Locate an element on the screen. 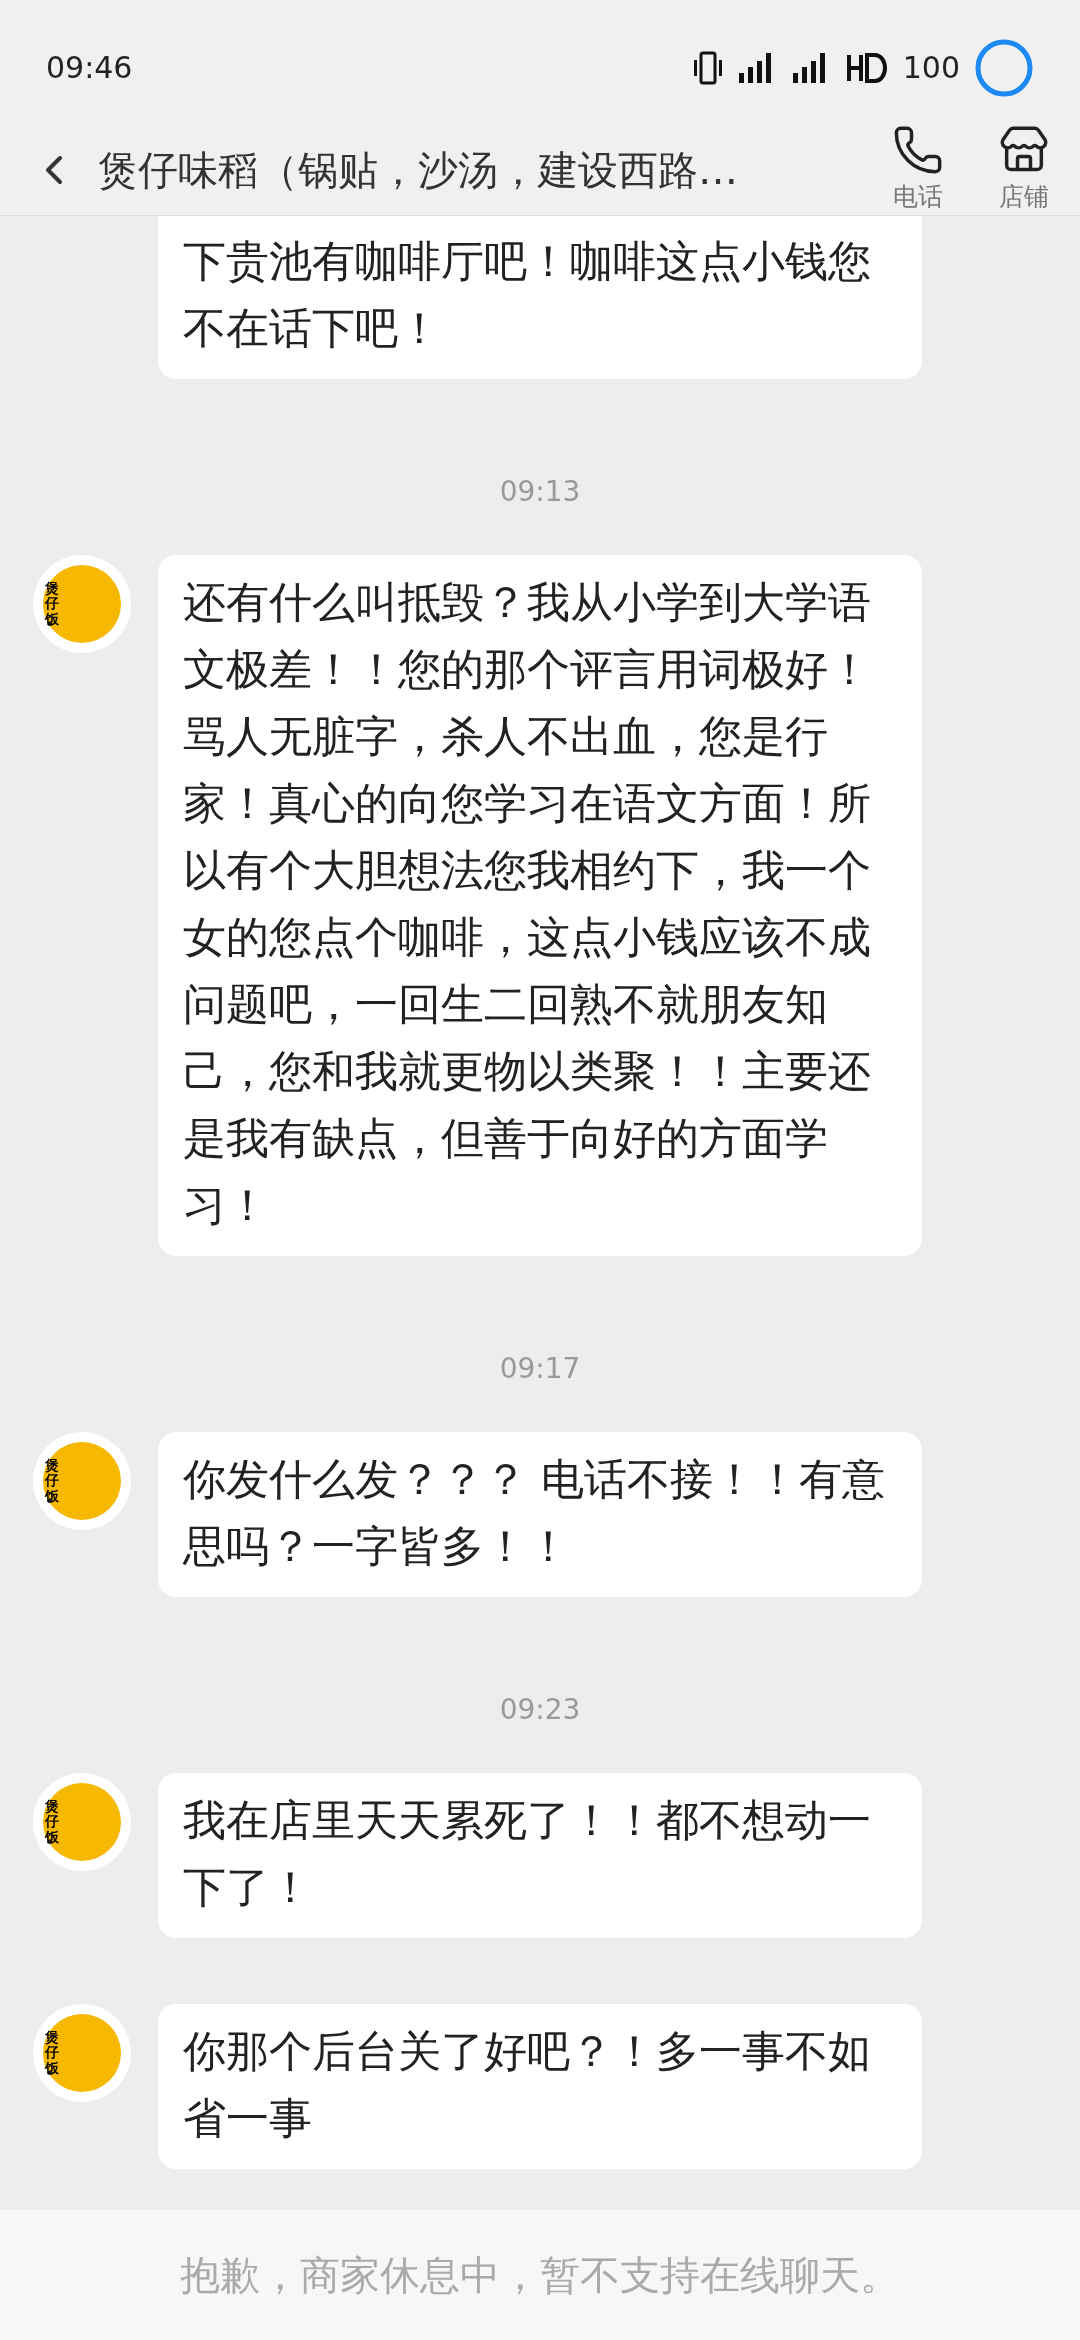 This screenshot has width=1080, height=2340. message-bubble: 你发什么发？？？ 电话不接！！有意思吗？一字皆多！！ is located at coordinates (540, 1514).